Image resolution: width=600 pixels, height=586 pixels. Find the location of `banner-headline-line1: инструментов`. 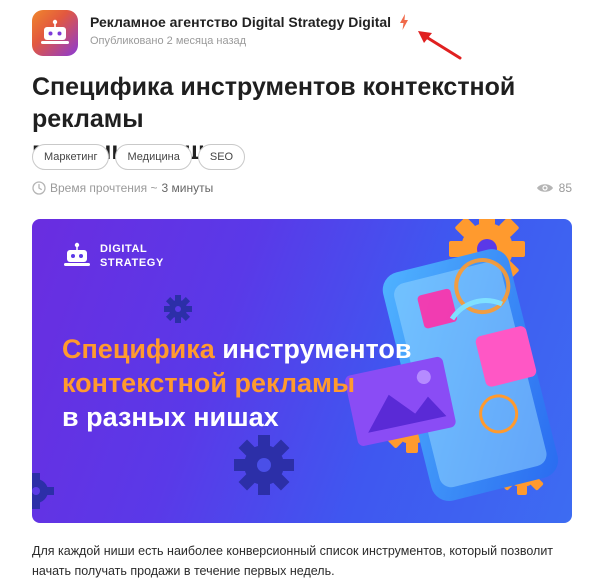

banner-headline-line1: инструментов is located at coordinates (313, 349).